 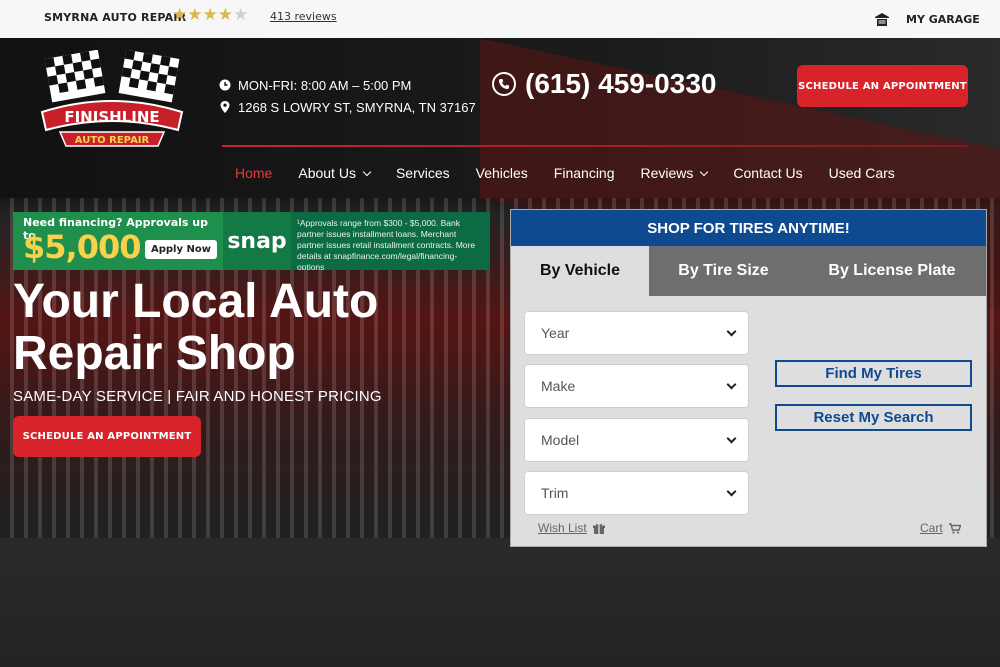 I want to click on logo-line2: AUTO REPAIR, so click(x=112, y=140).